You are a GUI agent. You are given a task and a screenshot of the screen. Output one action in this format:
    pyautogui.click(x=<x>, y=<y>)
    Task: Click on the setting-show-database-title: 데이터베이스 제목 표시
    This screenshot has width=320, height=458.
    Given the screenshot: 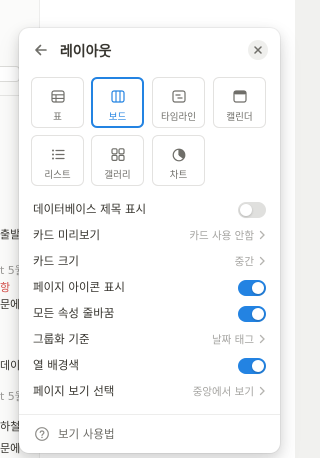 What is the action you would take?
    pyautogui.click(x=149, y=209)
    